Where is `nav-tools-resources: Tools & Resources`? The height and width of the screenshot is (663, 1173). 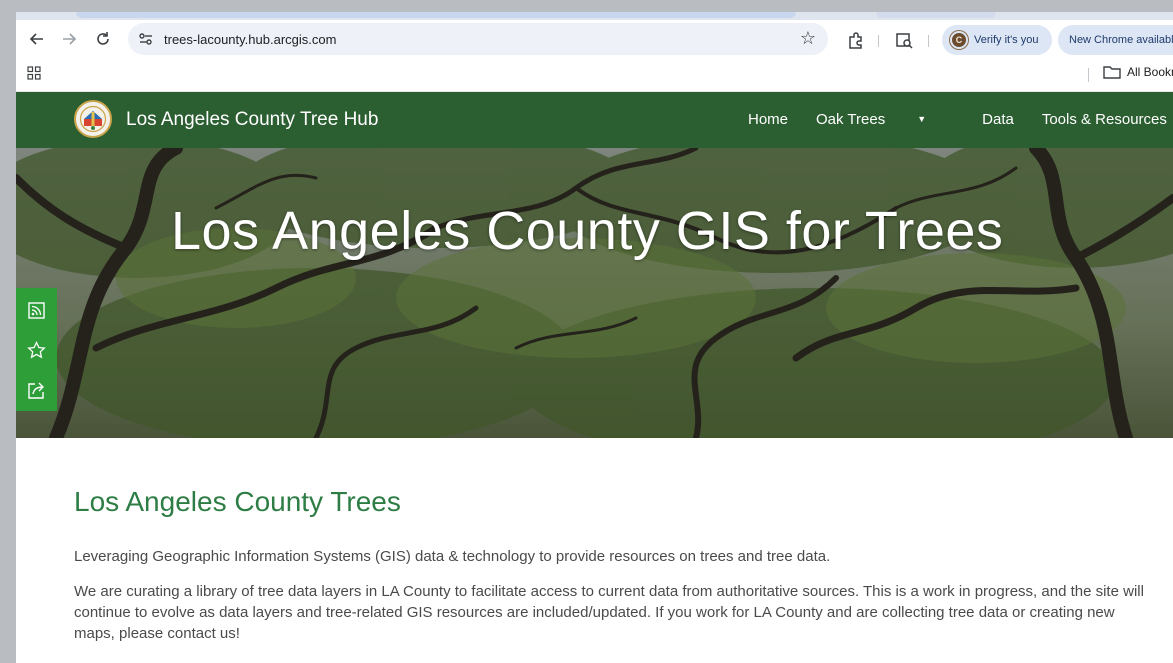
nav-tools-resources: Tools & Resources is located at coordinates (1104, 119).